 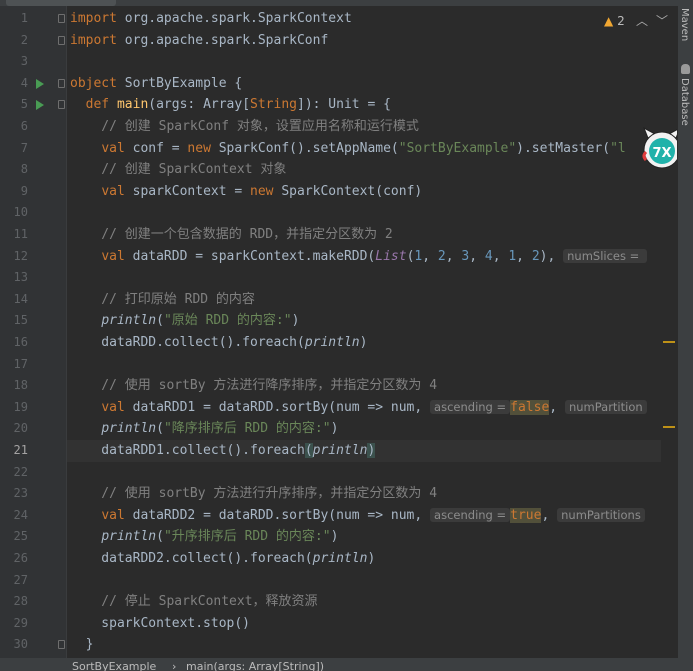 I want to click on inspection-widget: ▲ 2, so click(x=614, y=21).